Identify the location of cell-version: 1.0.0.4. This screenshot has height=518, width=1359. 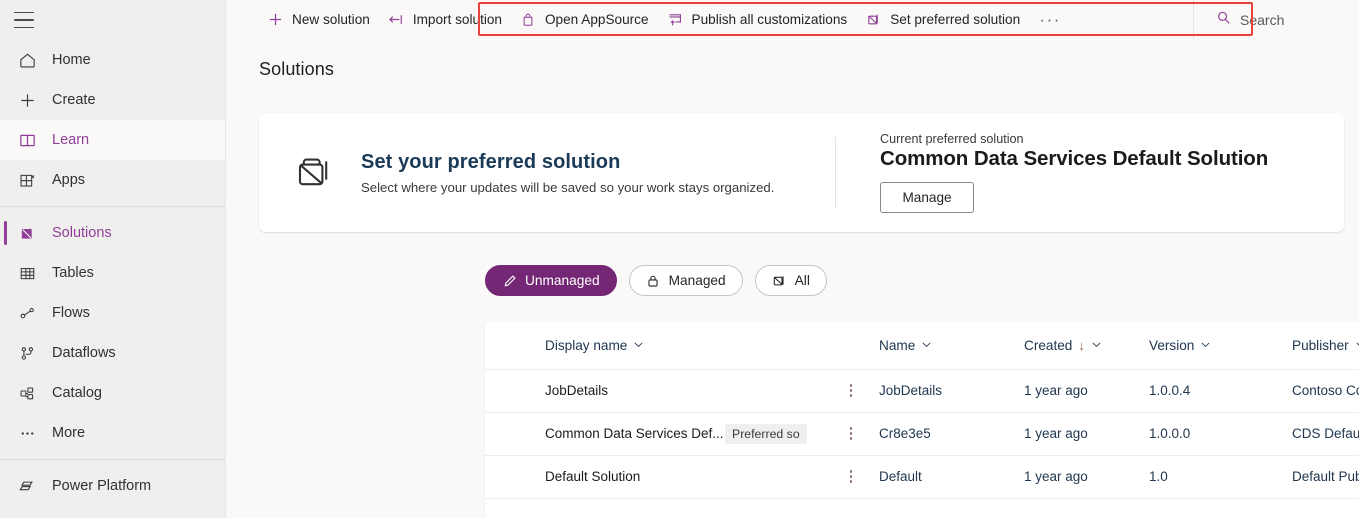
(1220, 391).